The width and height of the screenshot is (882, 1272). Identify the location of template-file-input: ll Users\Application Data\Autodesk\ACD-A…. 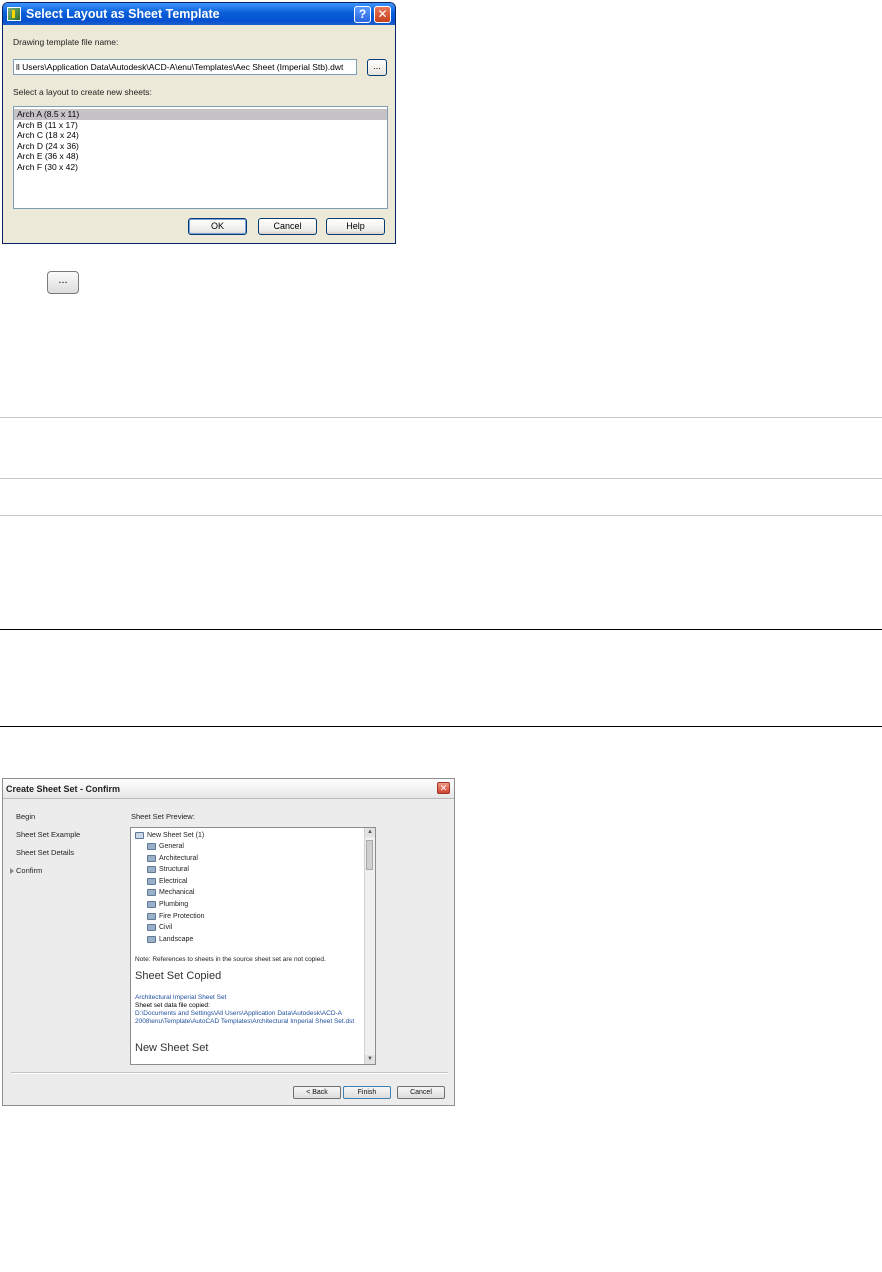
(185, 67).